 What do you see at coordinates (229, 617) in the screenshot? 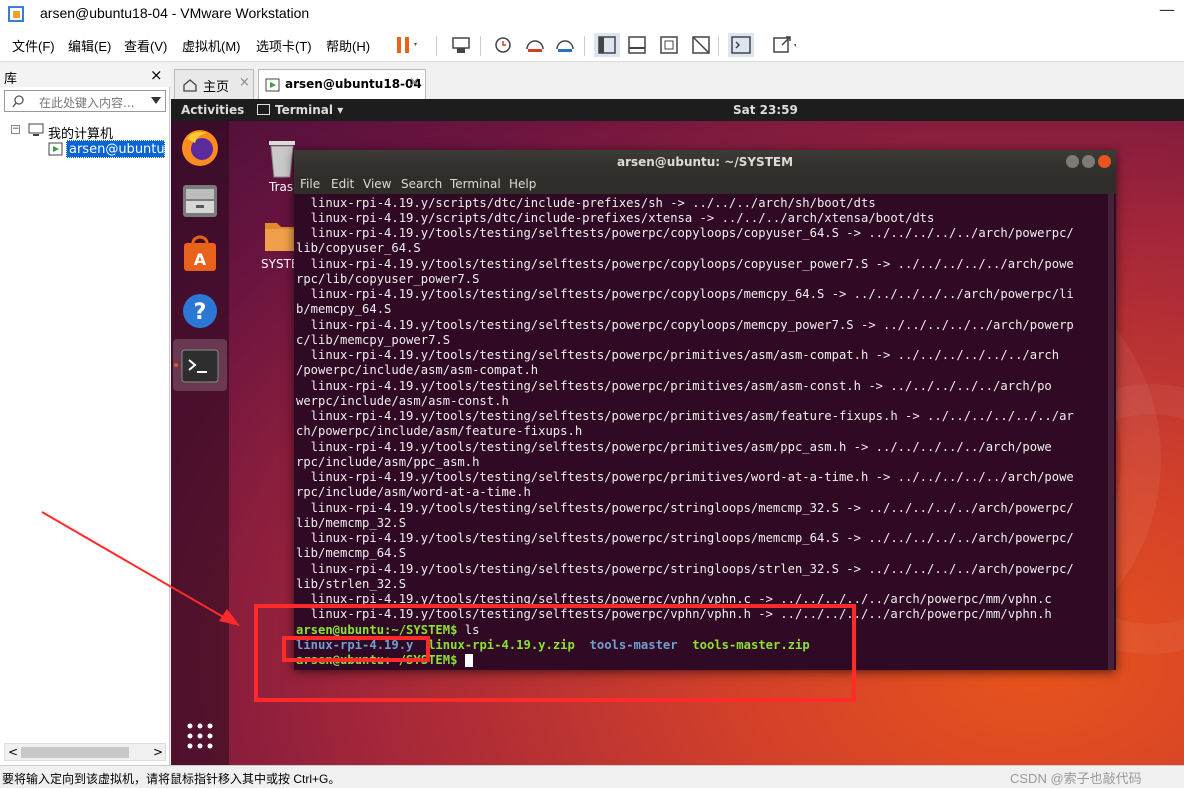
I see `annotation-arrow-head` at bounding box center [229, 617].